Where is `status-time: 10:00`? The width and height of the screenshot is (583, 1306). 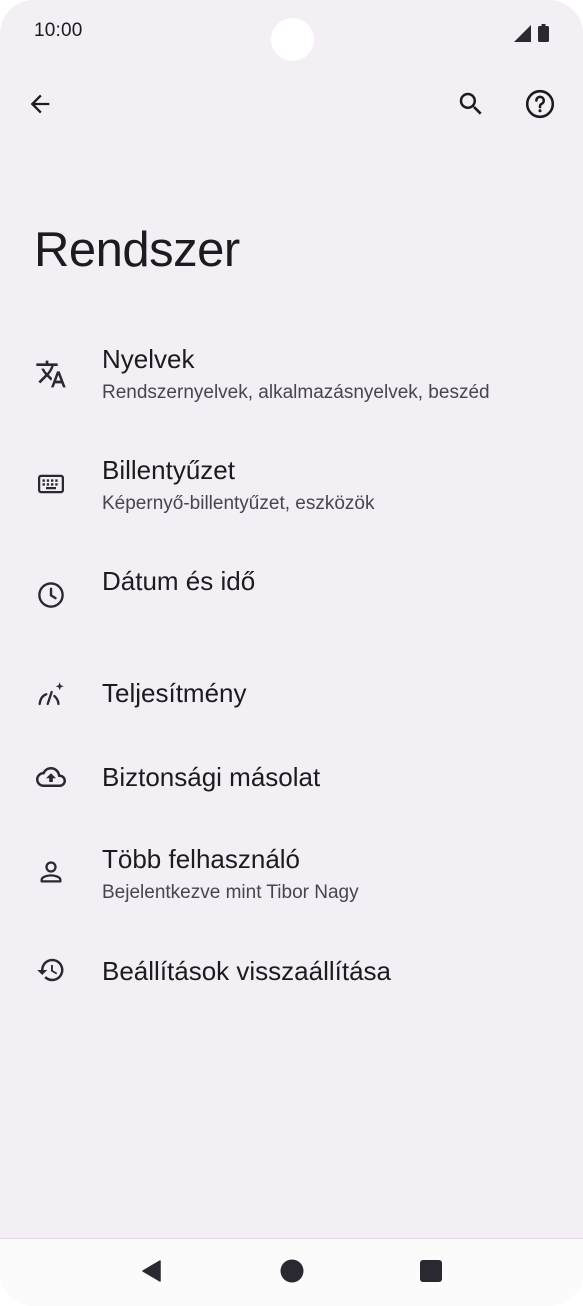 status-time: 10:00 is located at coordinates (58, 30).